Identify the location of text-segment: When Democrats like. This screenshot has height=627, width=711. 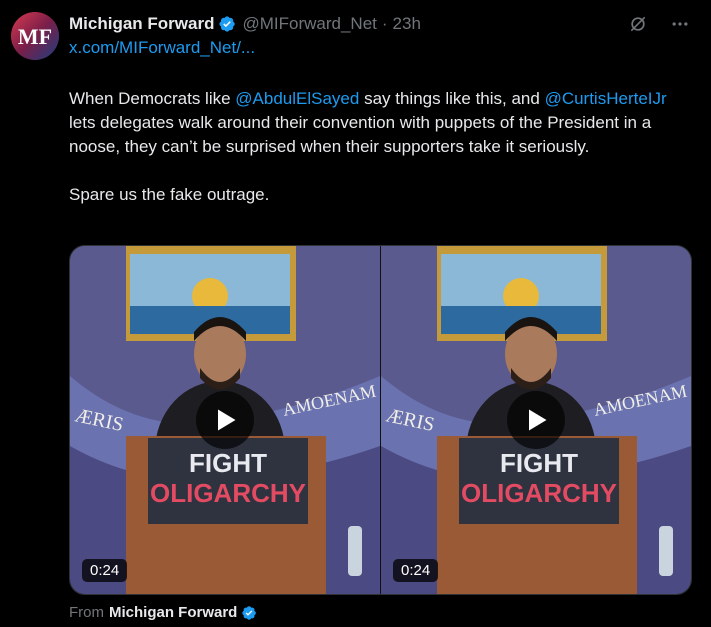
(152, 98).